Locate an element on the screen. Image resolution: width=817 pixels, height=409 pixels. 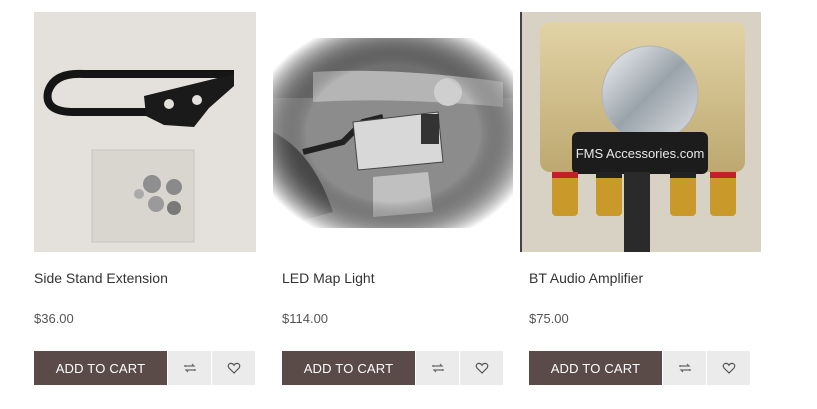
product-title: Side Stand Extension is located at coordinates (101, 278).